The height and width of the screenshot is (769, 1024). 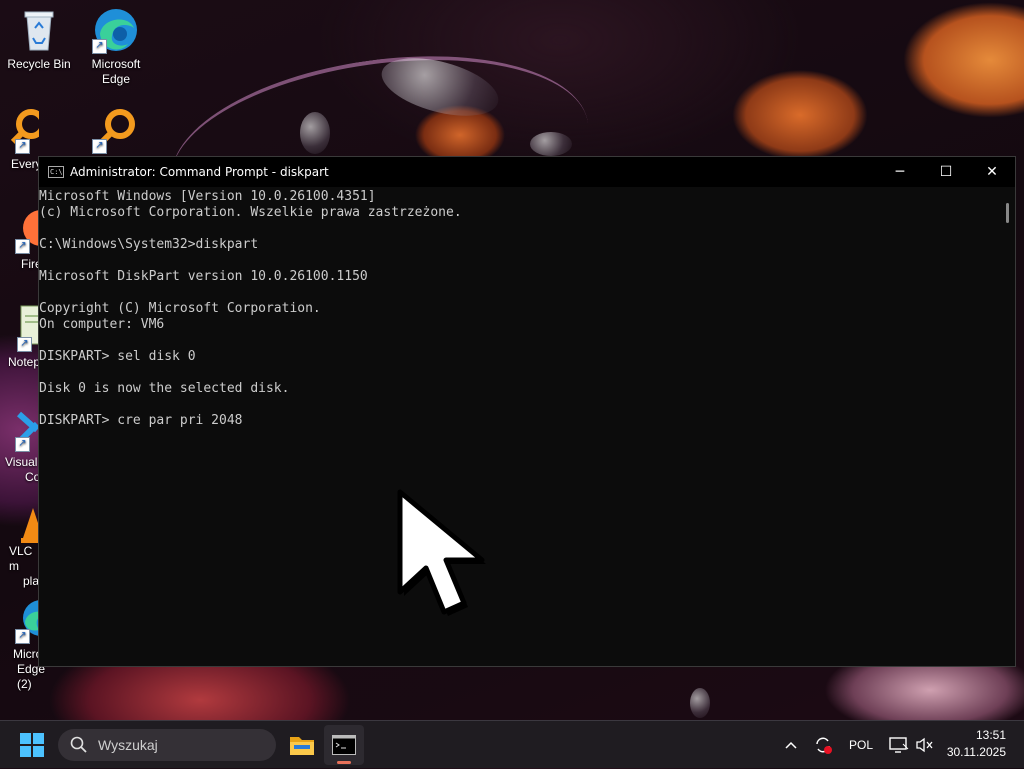 I want to click on desktop-icon-label: Microsoft Edge, so click(x=116, y=71).